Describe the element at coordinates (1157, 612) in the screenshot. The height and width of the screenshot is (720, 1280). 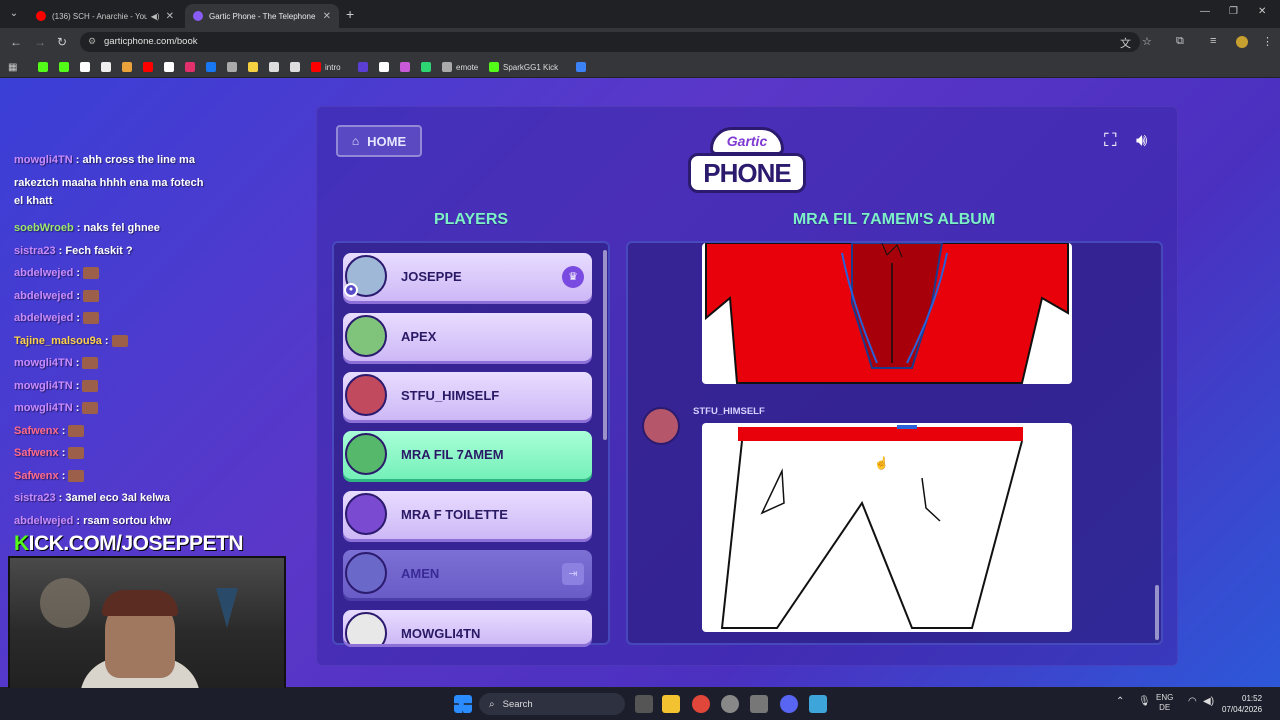
I see `album-scrollbar` at that location.